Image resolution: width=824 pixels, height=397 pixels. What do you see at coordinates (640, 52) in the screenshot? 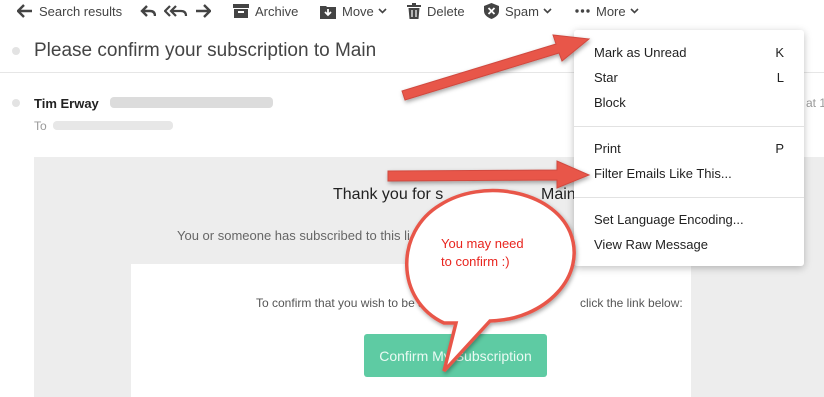
I see `menu-item-label: Mark as Unread` at bounding box center [640, 52].